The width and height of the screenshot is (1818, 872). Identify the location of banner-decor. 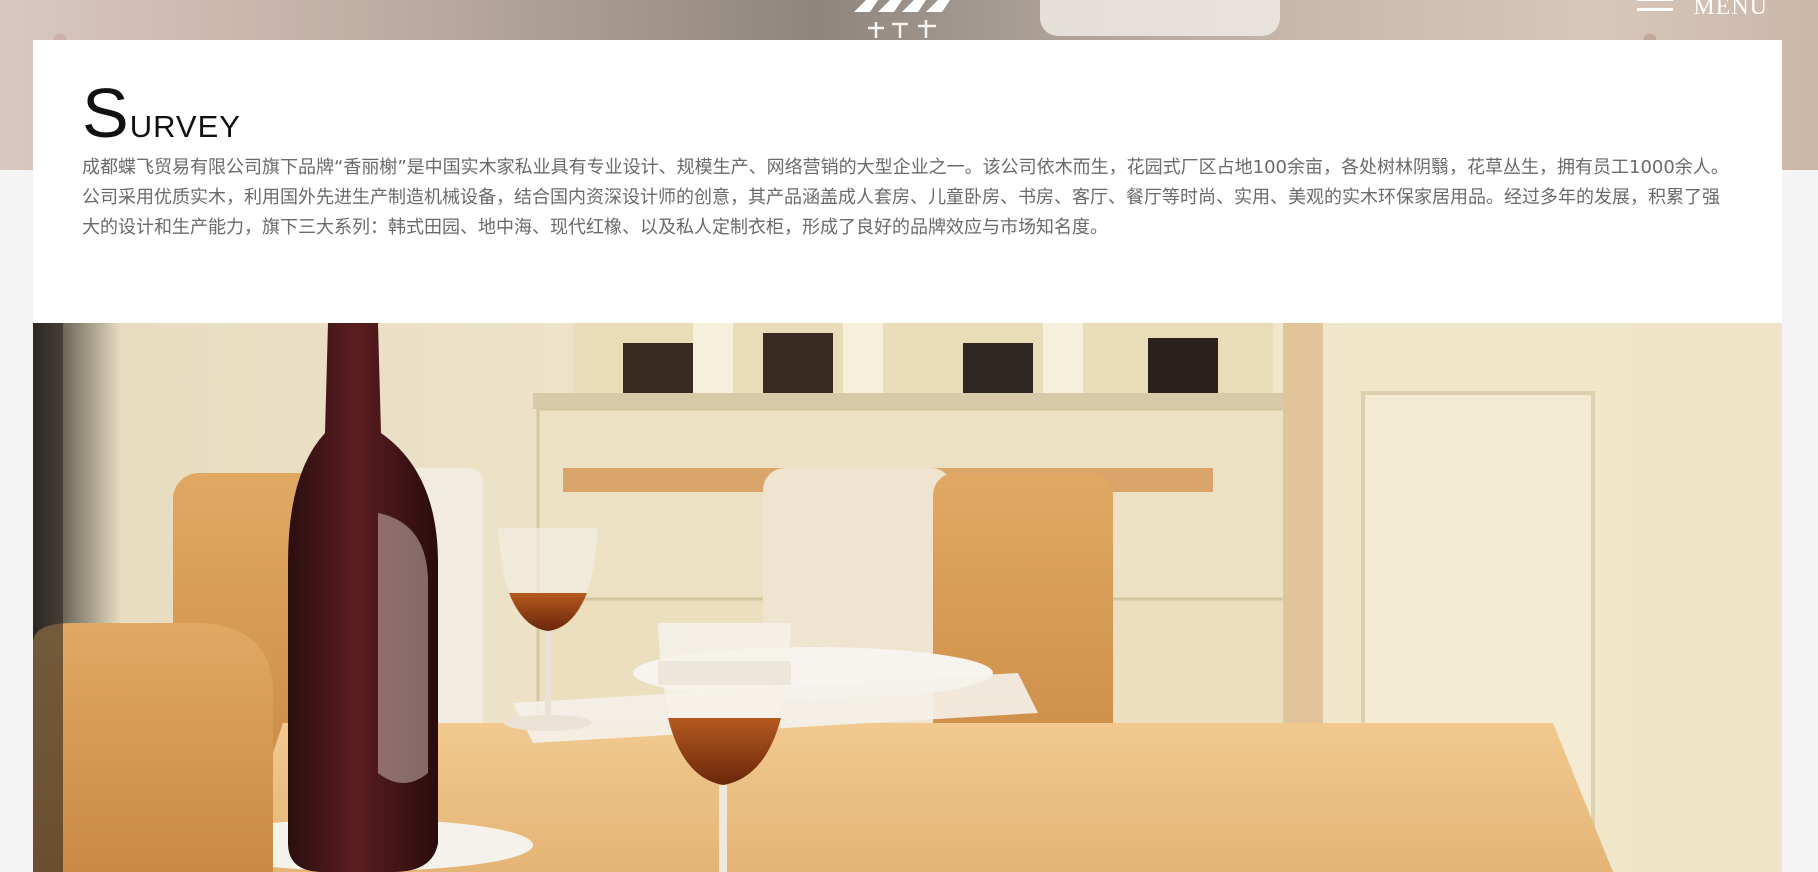
(1160, 18).